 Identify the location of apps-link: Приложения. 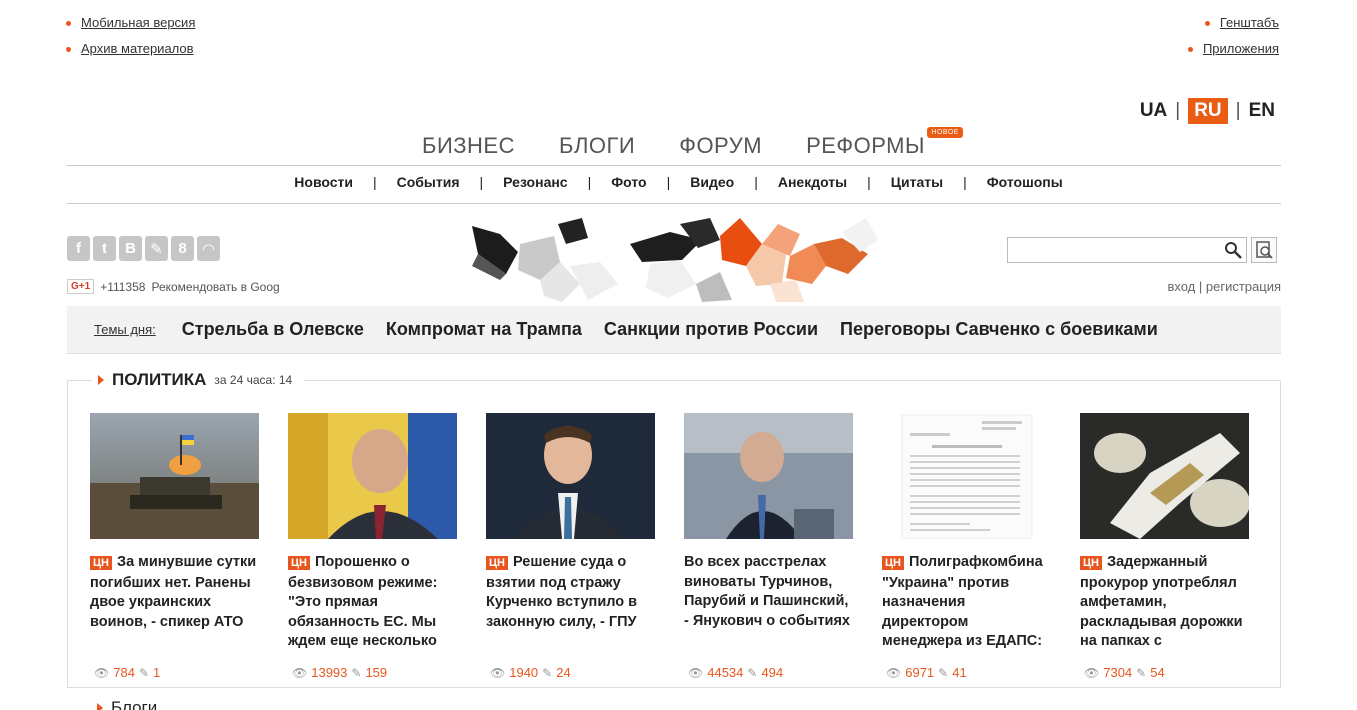
(1241, 49).